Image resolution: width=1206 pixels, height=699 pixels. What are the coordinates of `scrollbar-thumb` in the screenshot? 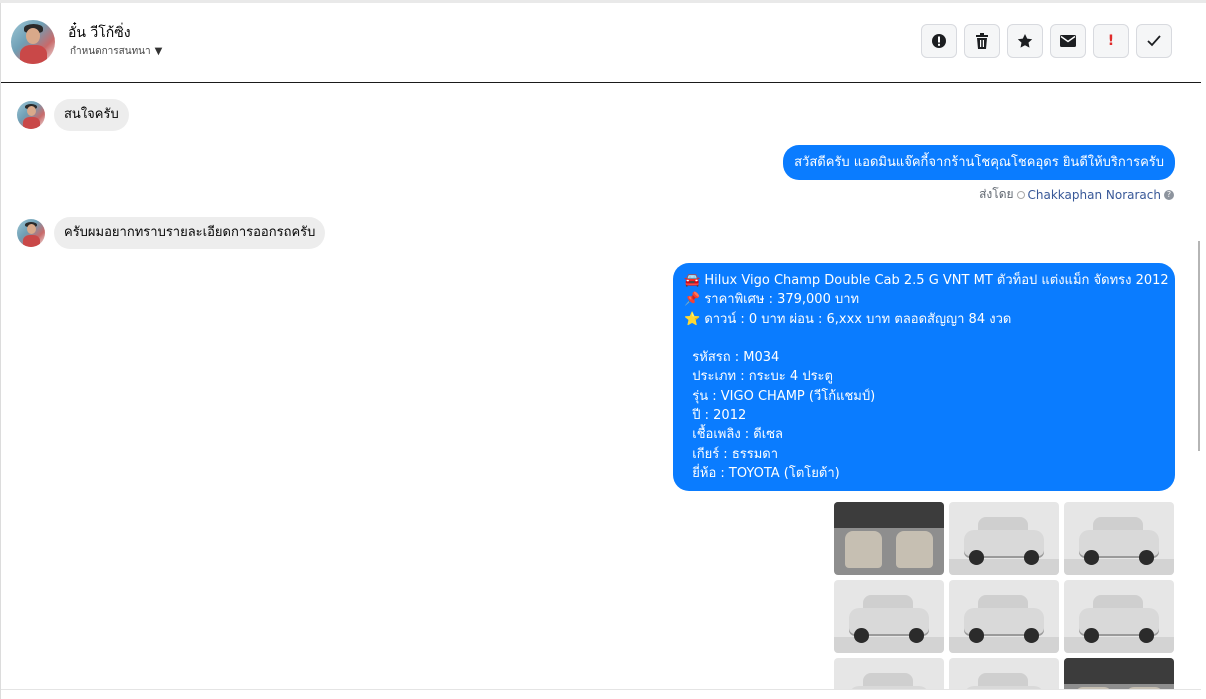 It's located at (1199, 346).